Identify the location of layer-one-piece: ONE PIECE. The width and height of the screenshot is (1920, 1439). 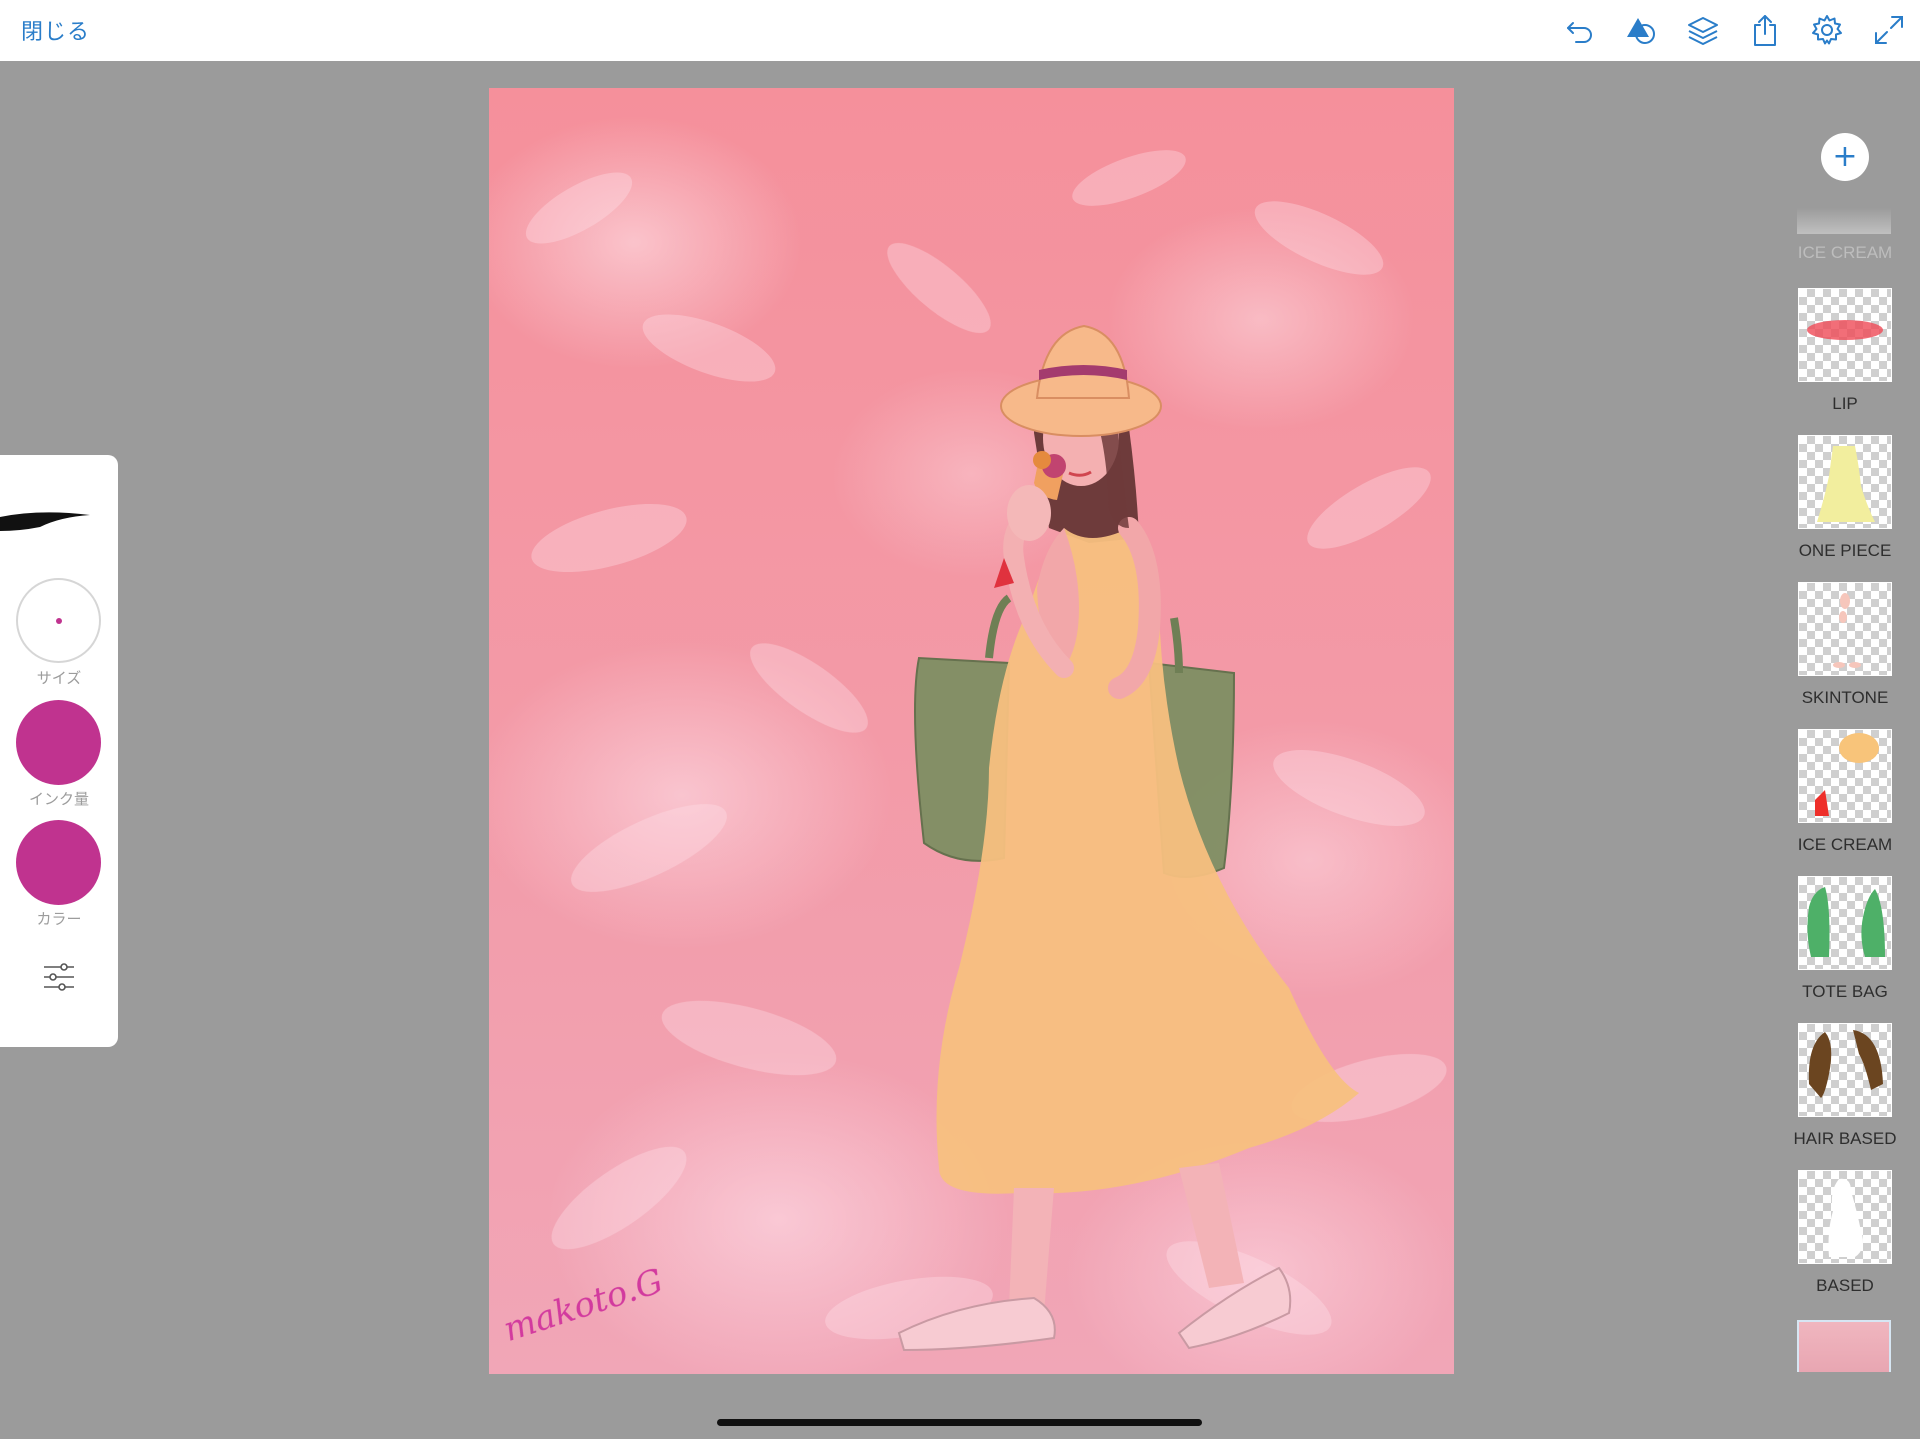
(1845, 498).